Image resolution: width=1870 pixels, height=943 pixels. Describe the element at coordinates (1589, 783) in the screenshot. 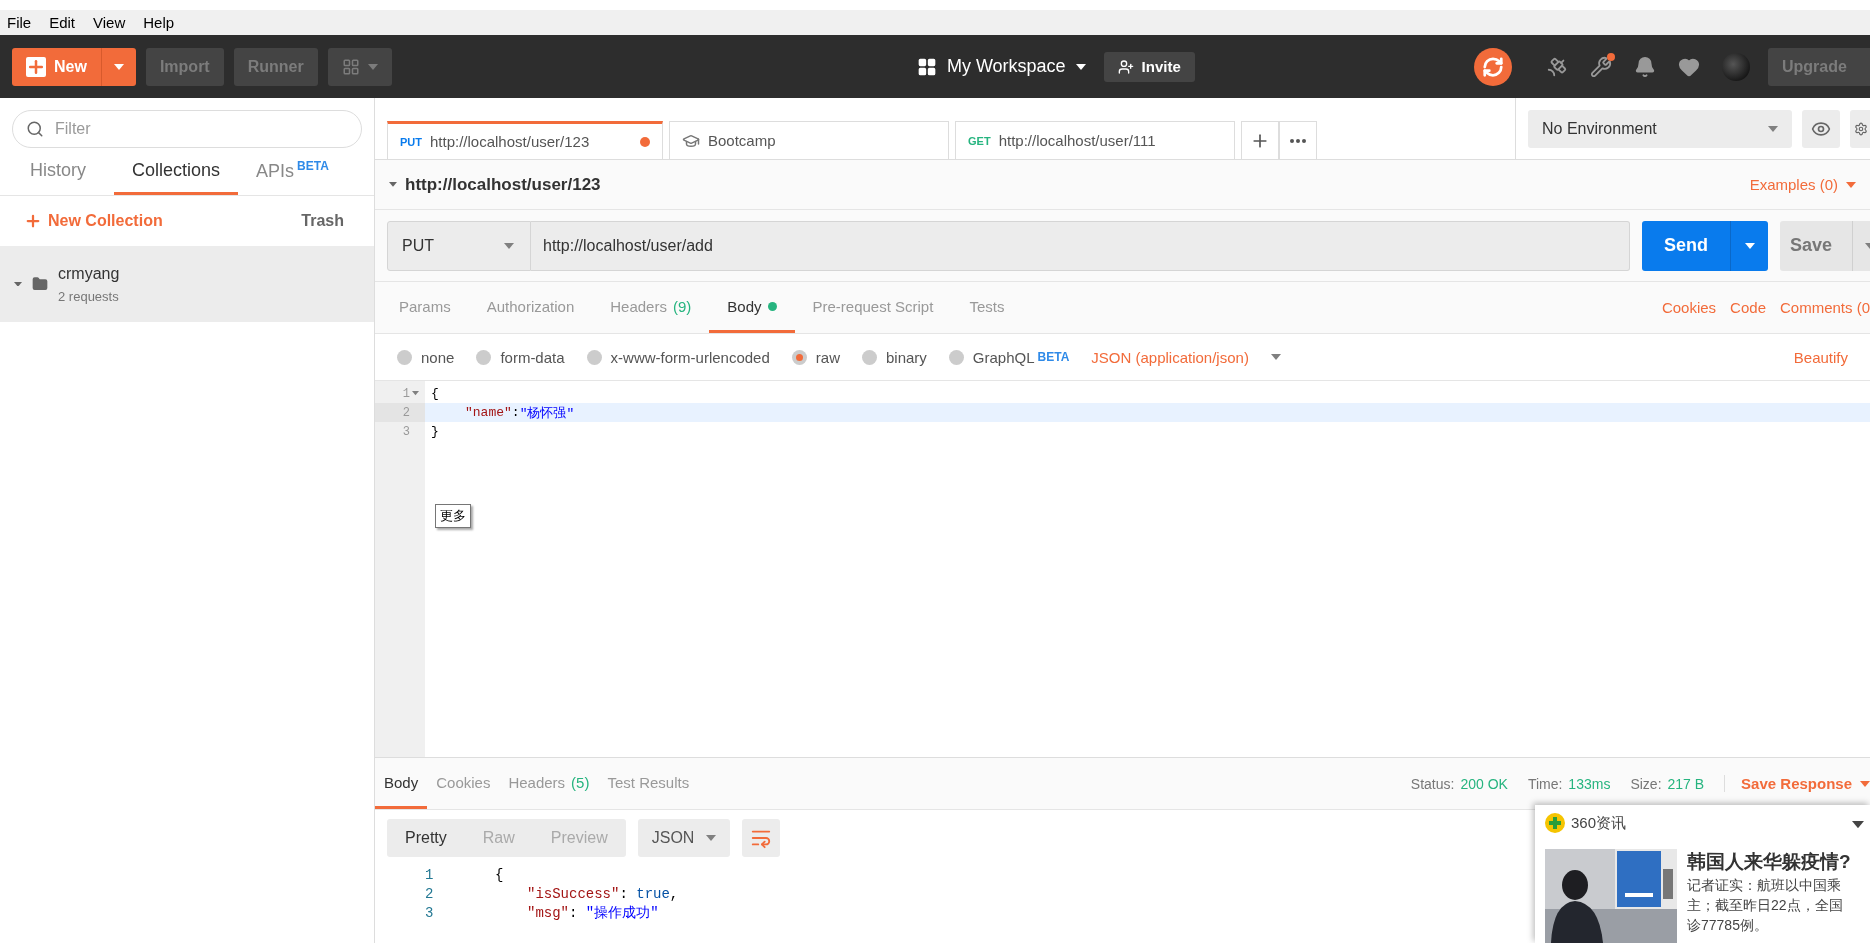

I see `stat-value: 133ms` at that location.